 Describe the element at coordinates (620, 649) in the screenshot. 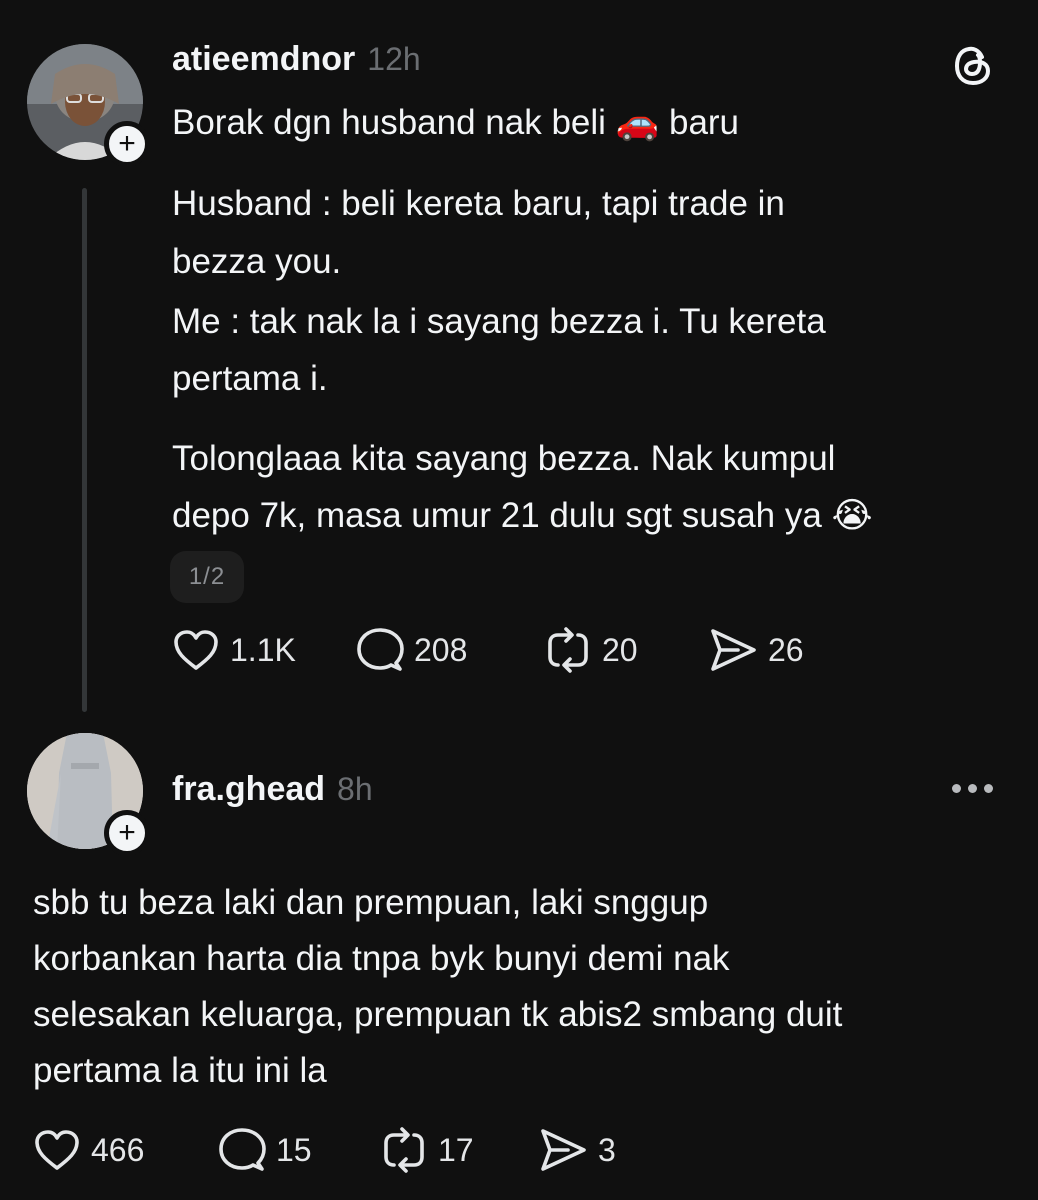

I see `post-repost-count: 20` at that location.